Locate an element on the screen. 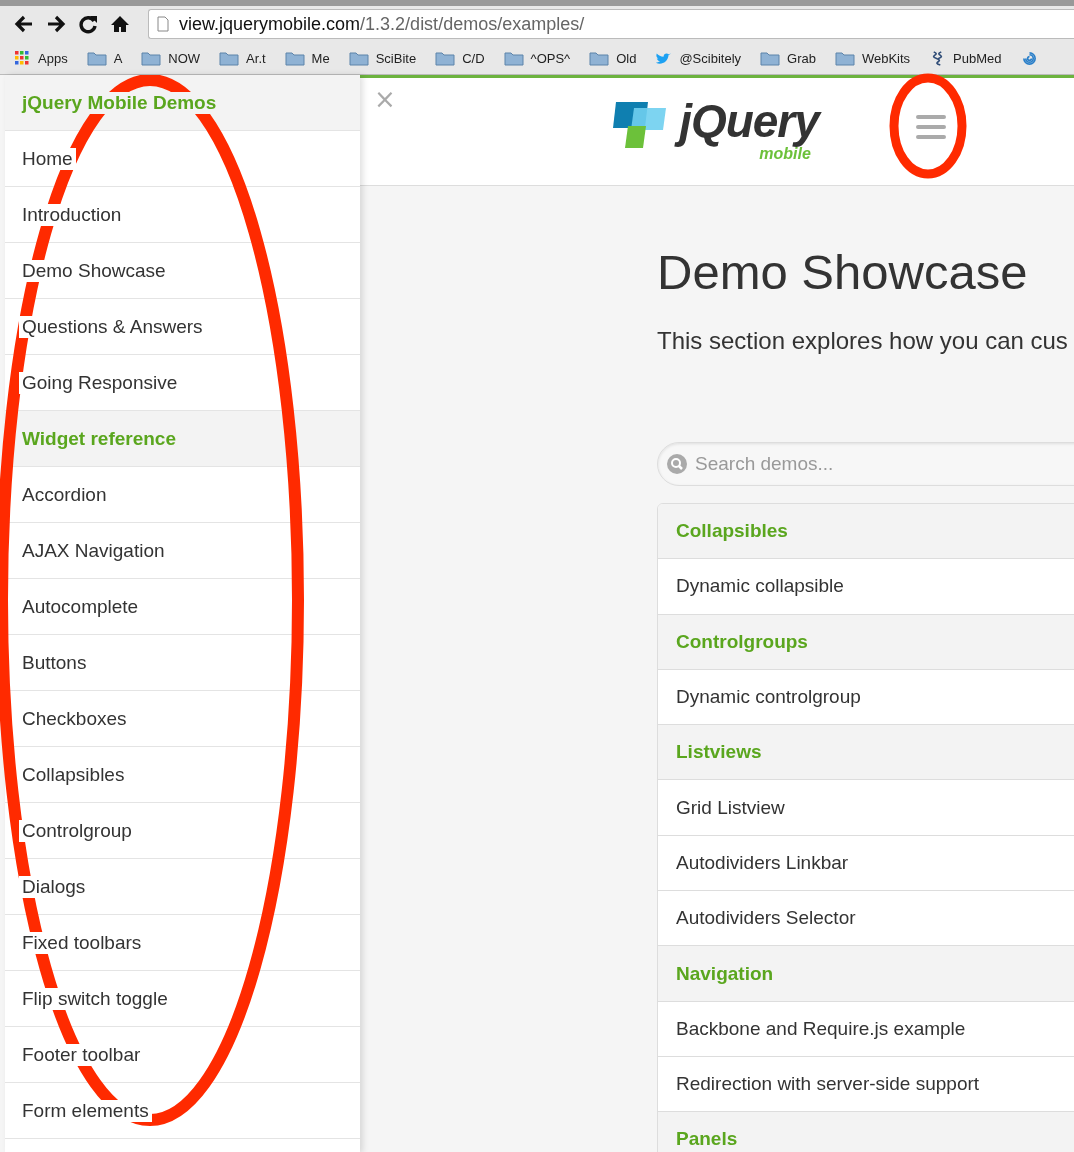  bookmark: ^OPS^ is located at coordinates (537, 58).